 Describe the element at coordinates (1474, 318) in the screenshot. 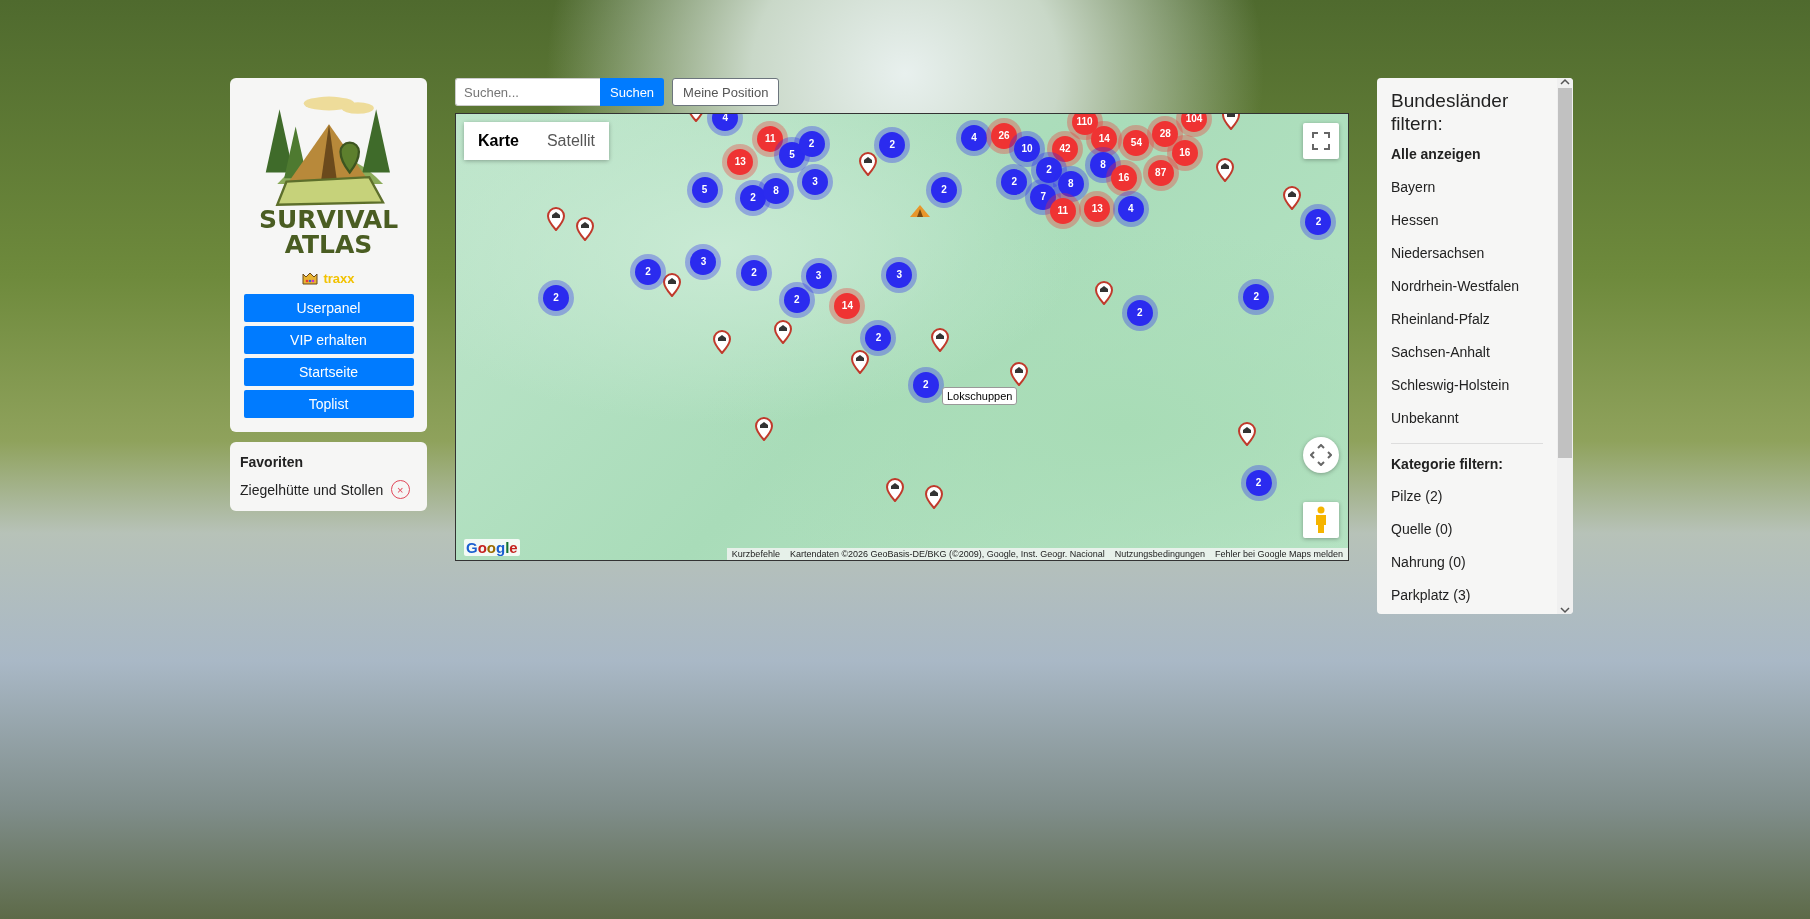

I see `state-filter-item: Rheinland-Pfalz` at that location.